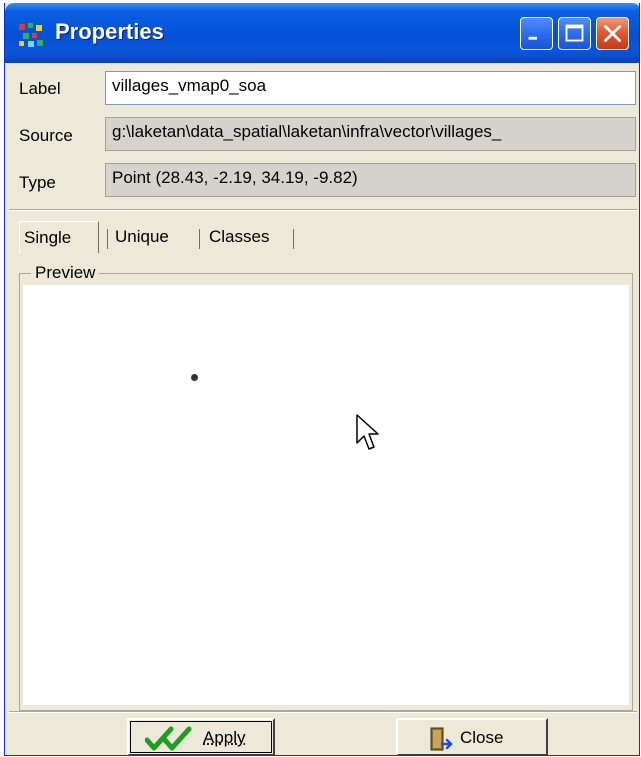 This screenshot has width=641, height=757. I want to click on type-field: Point (28.43, -2.19, 34.19, -9.82), so click(370, 180).